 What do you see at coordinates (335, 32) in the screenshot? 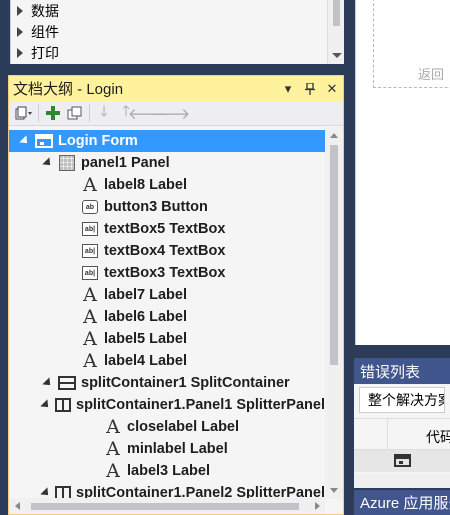
I see `toolbox-scrollbar` at bounding box center [335, 32].